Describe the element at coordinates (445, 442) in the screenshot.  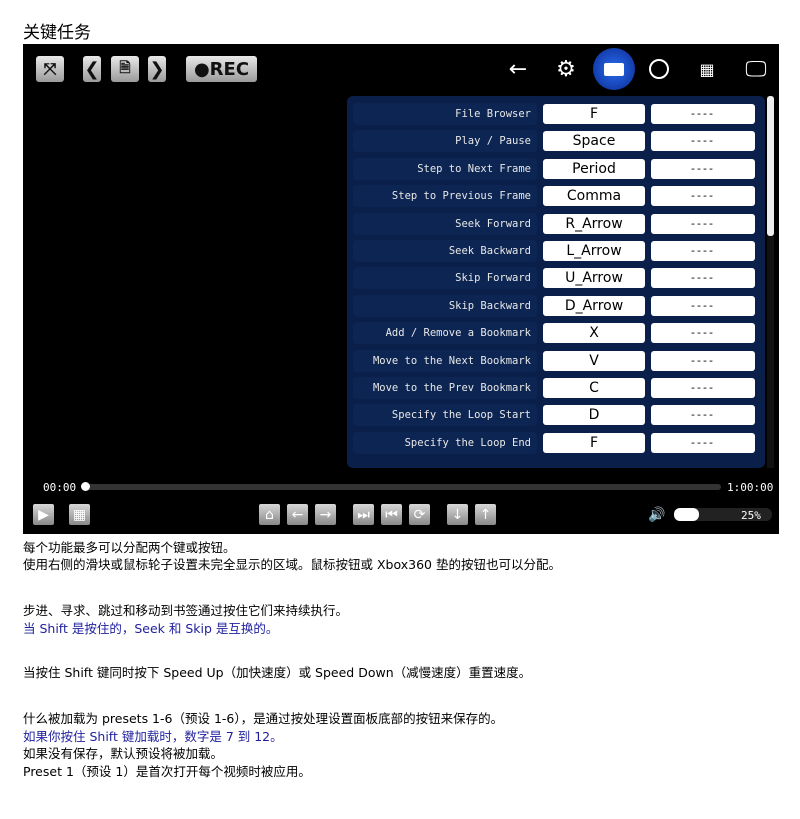
I see `action-label: Specify the Loop End` at that location.